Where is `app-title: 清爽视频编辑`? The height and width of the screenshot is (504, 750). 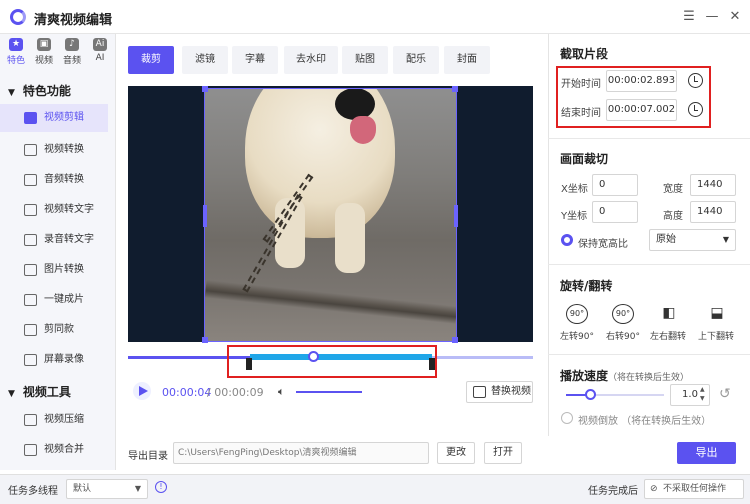 app-title: 清爽视频编辑 is located at coordinates (73, 20).